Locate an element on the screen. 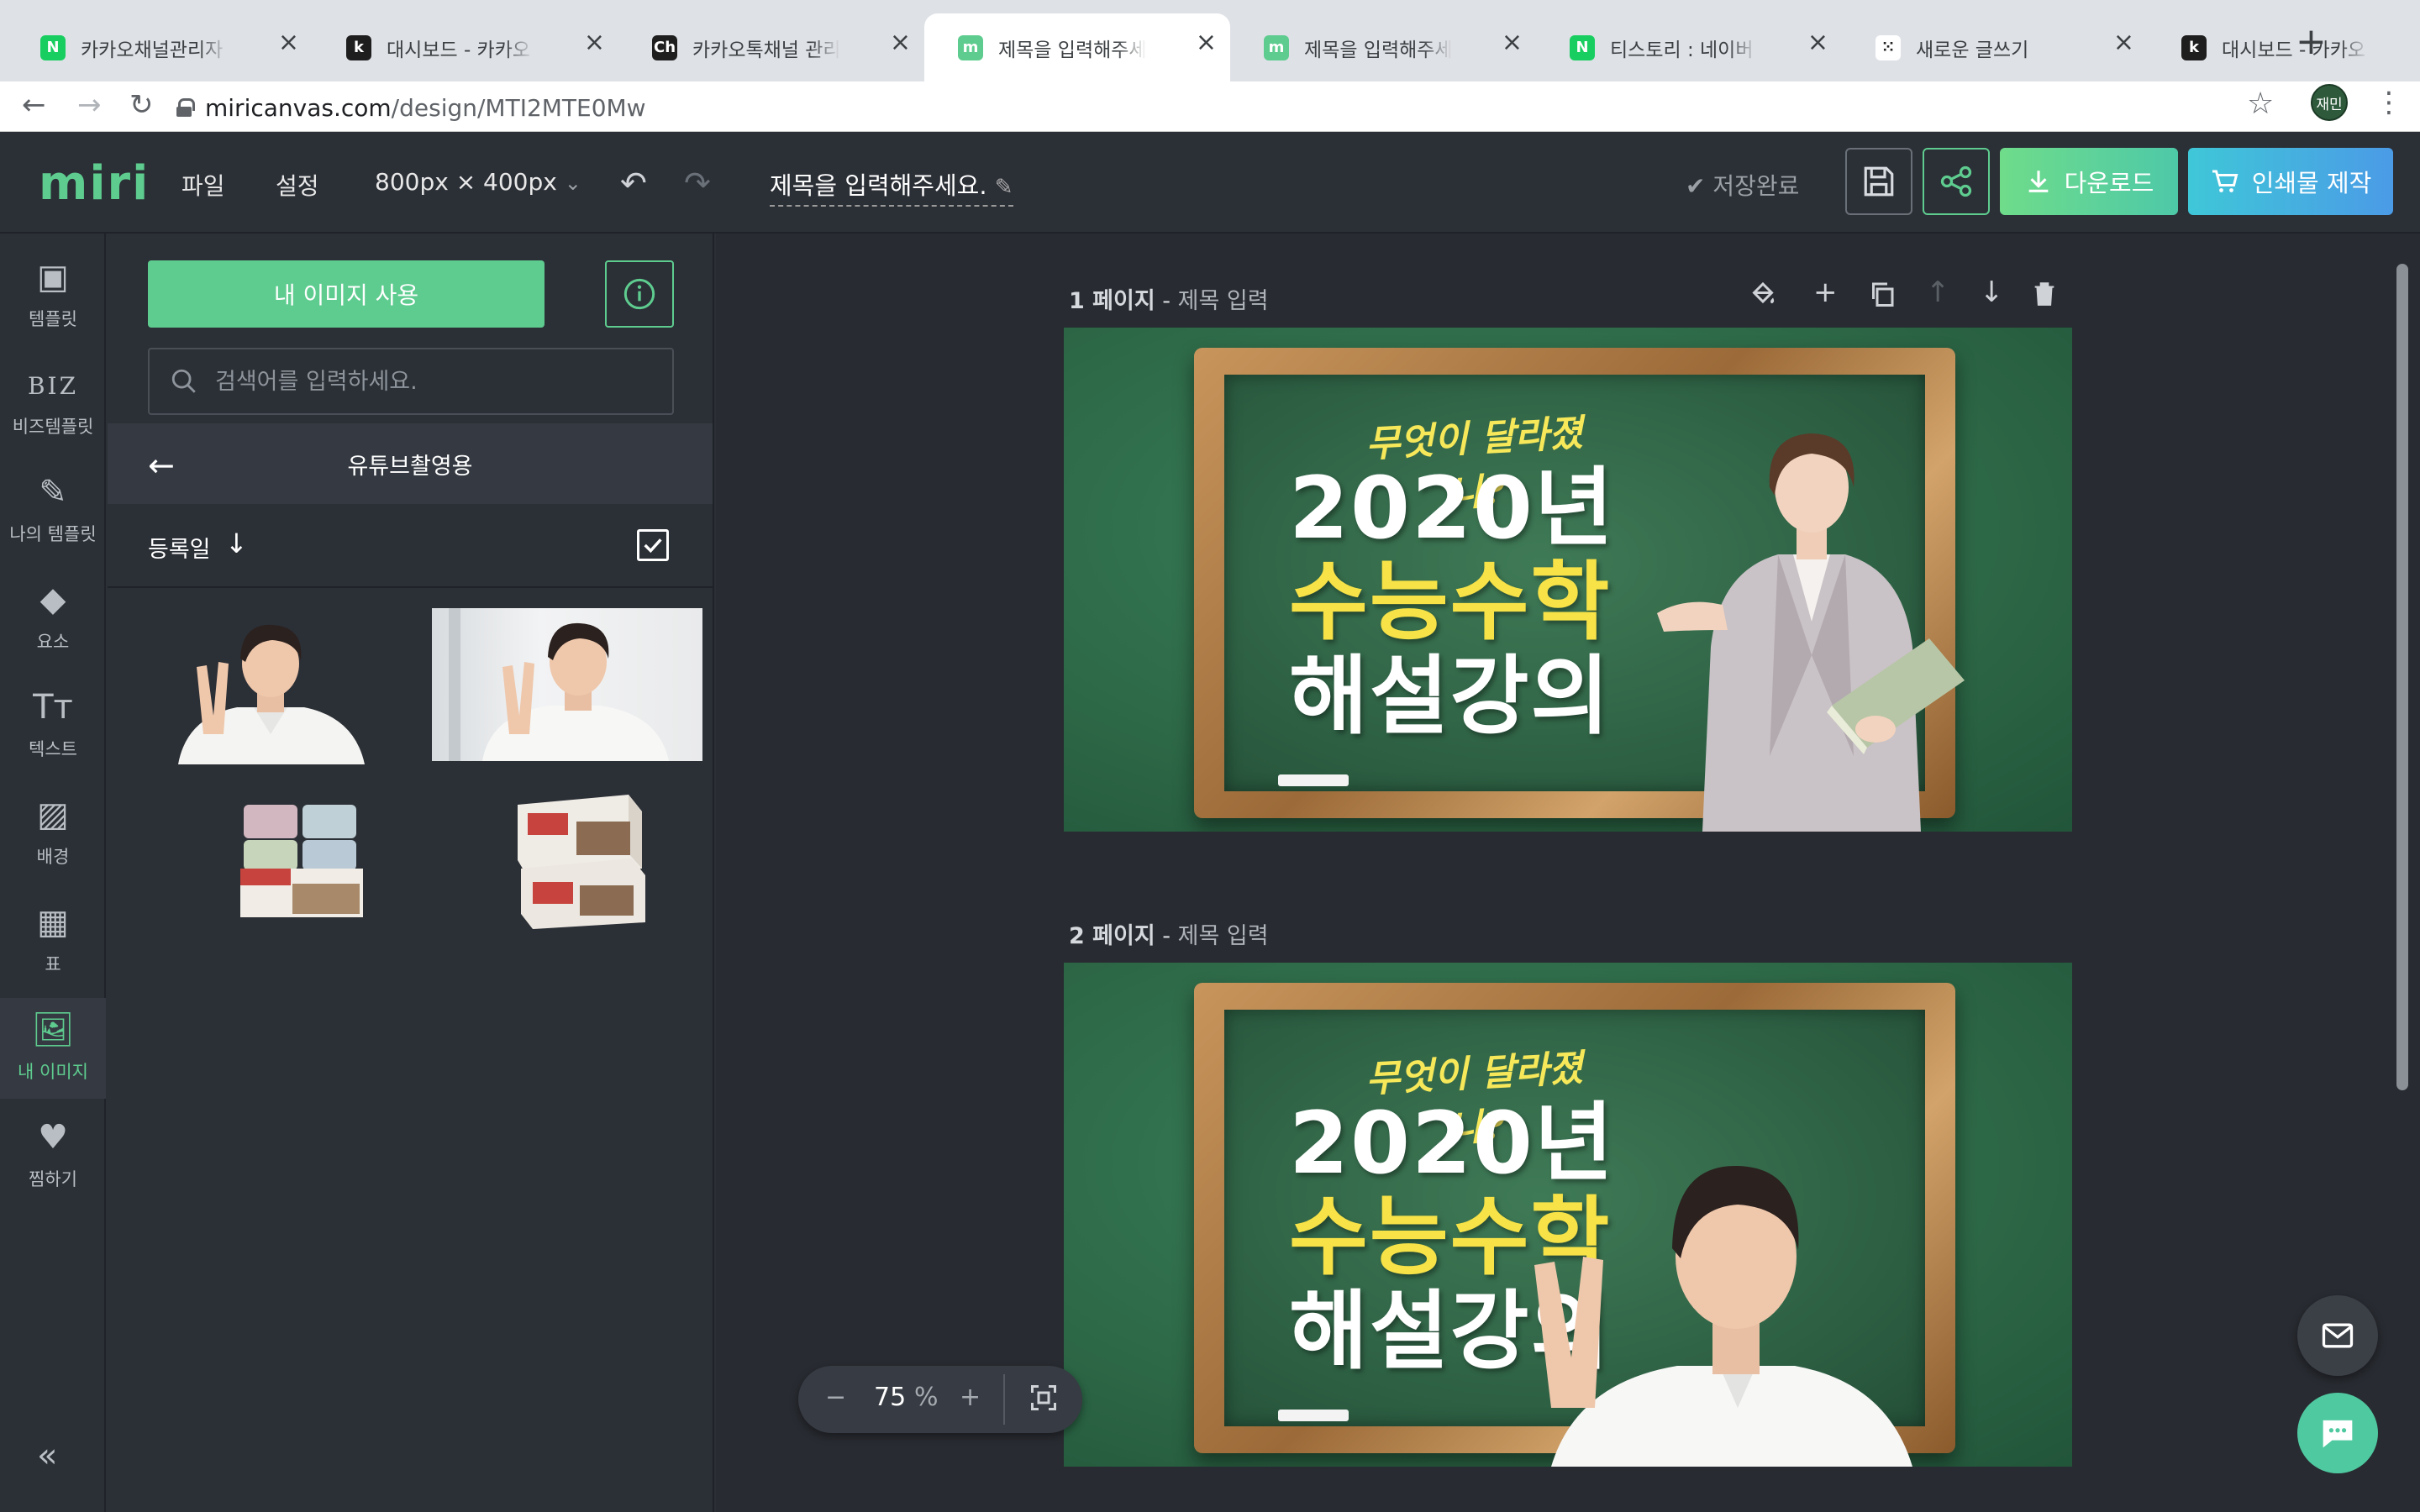 The height and width of the screenshot is (1512, 2420). move-up-icon: ↑ is located at coordinates (1938, 292).